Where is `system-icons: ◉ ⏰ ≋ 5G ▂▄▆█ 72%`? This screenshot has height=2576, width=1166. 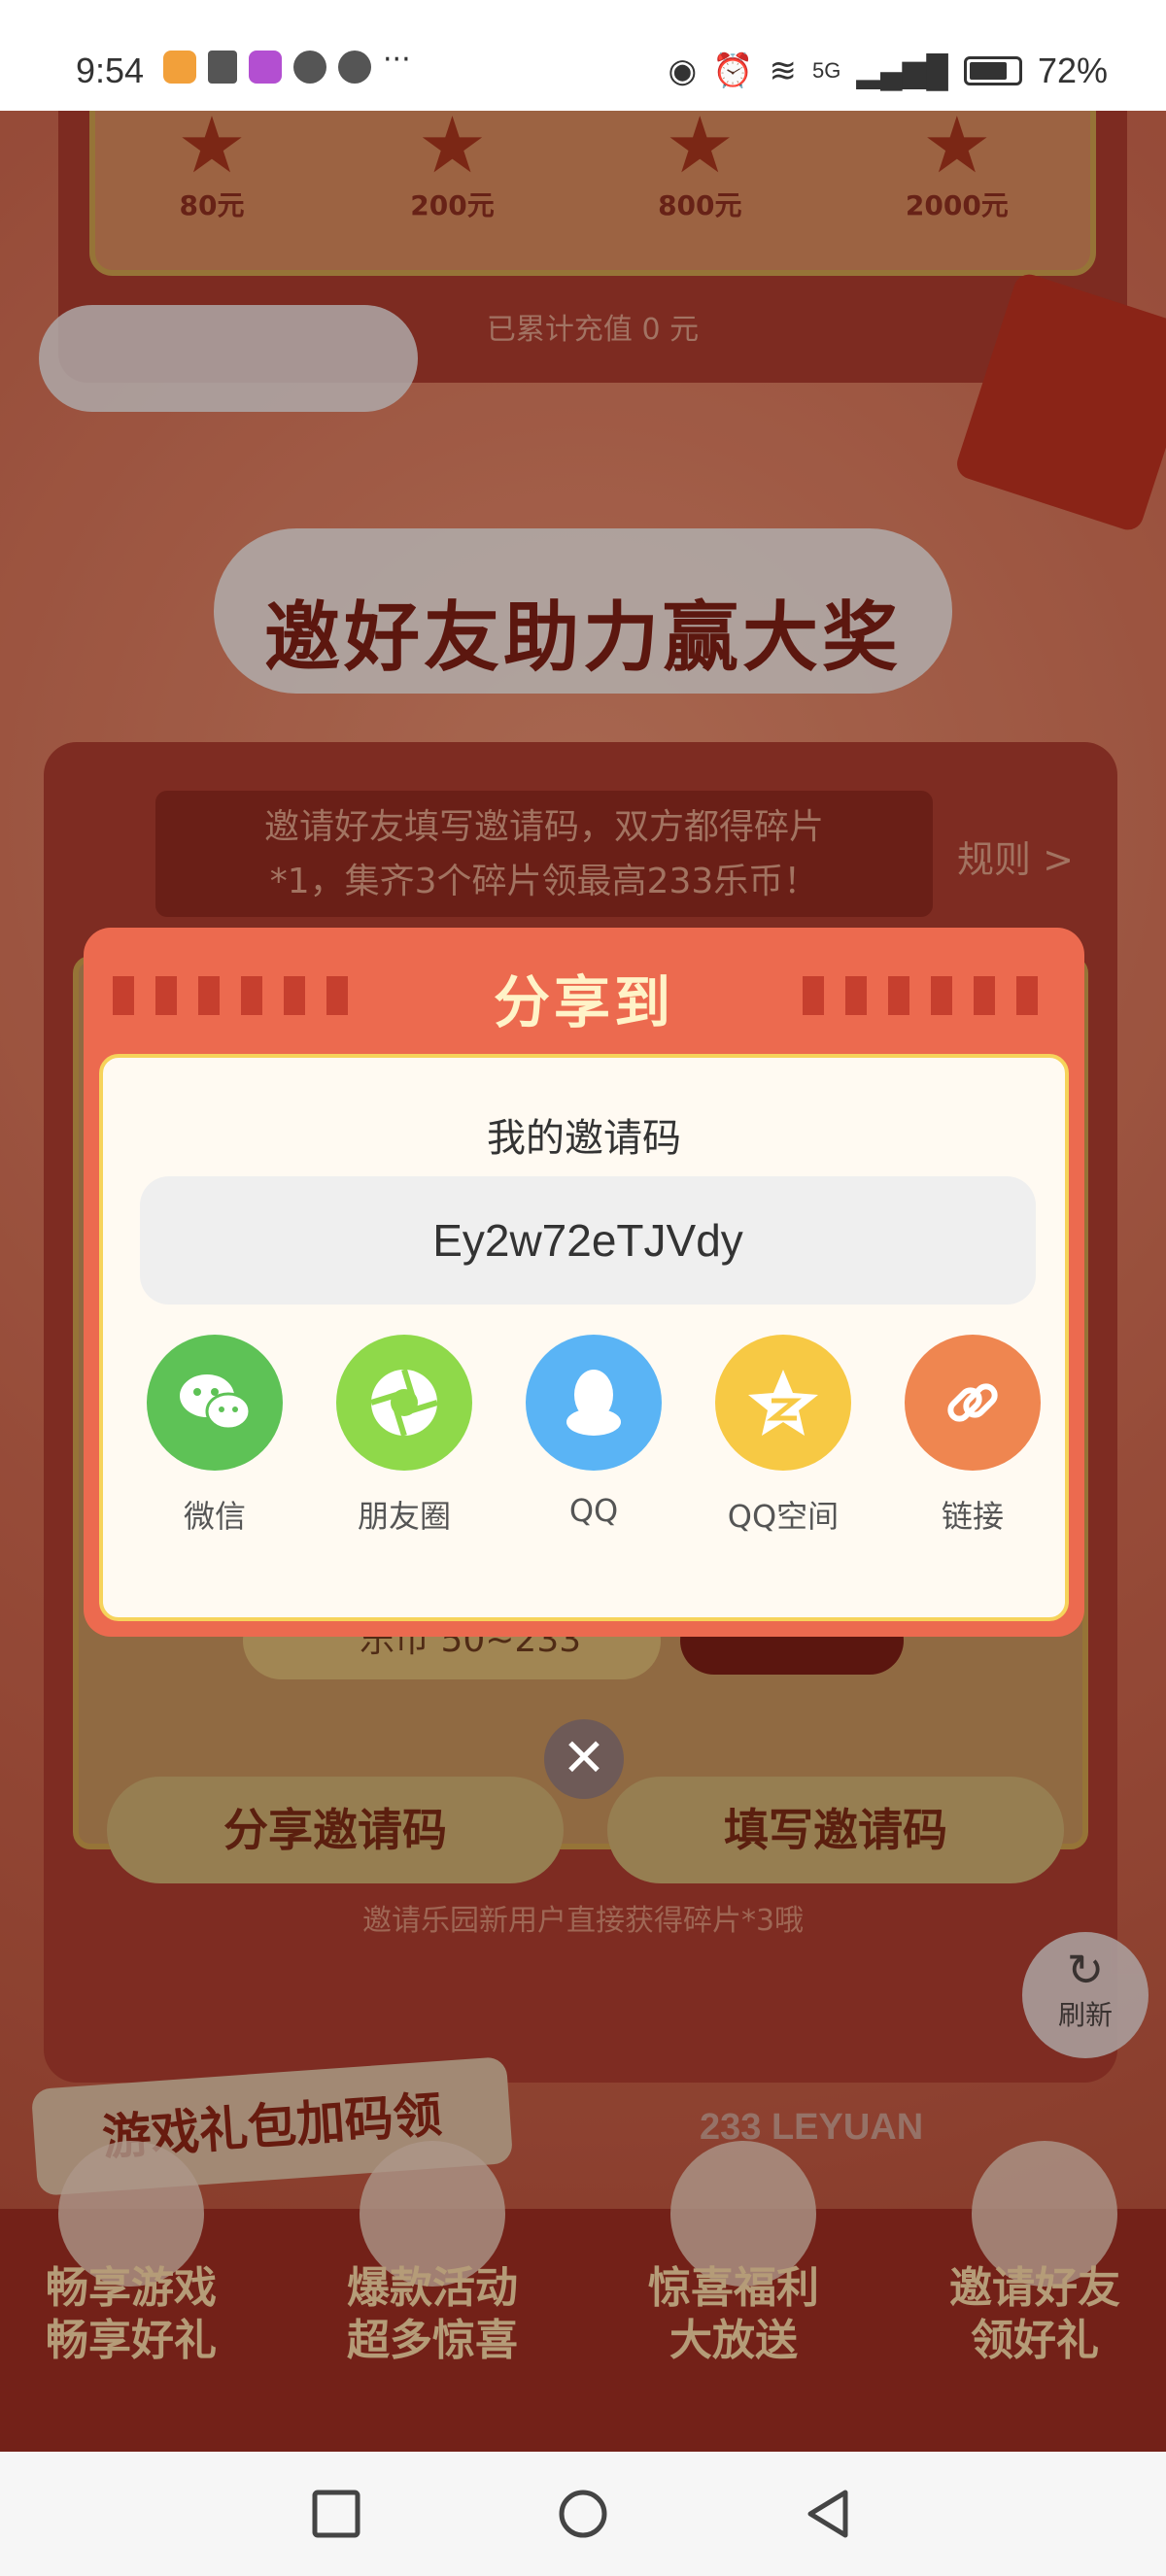 system-icons: ◉ ⏰ ≋ 5G ▂▄▆█ 72% is located at coordinates (889, 71).